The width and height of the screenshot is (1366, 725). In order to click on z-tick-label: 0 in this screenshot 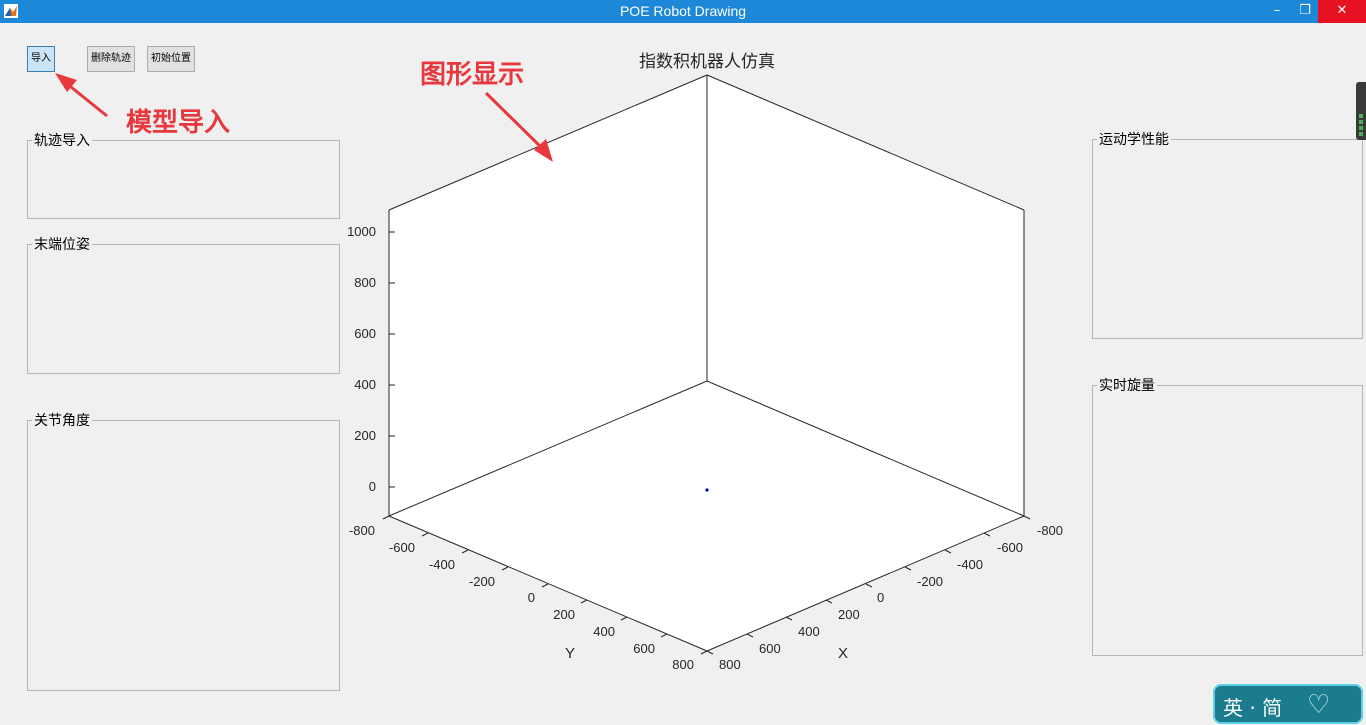, I will do `click(372, 486)`.